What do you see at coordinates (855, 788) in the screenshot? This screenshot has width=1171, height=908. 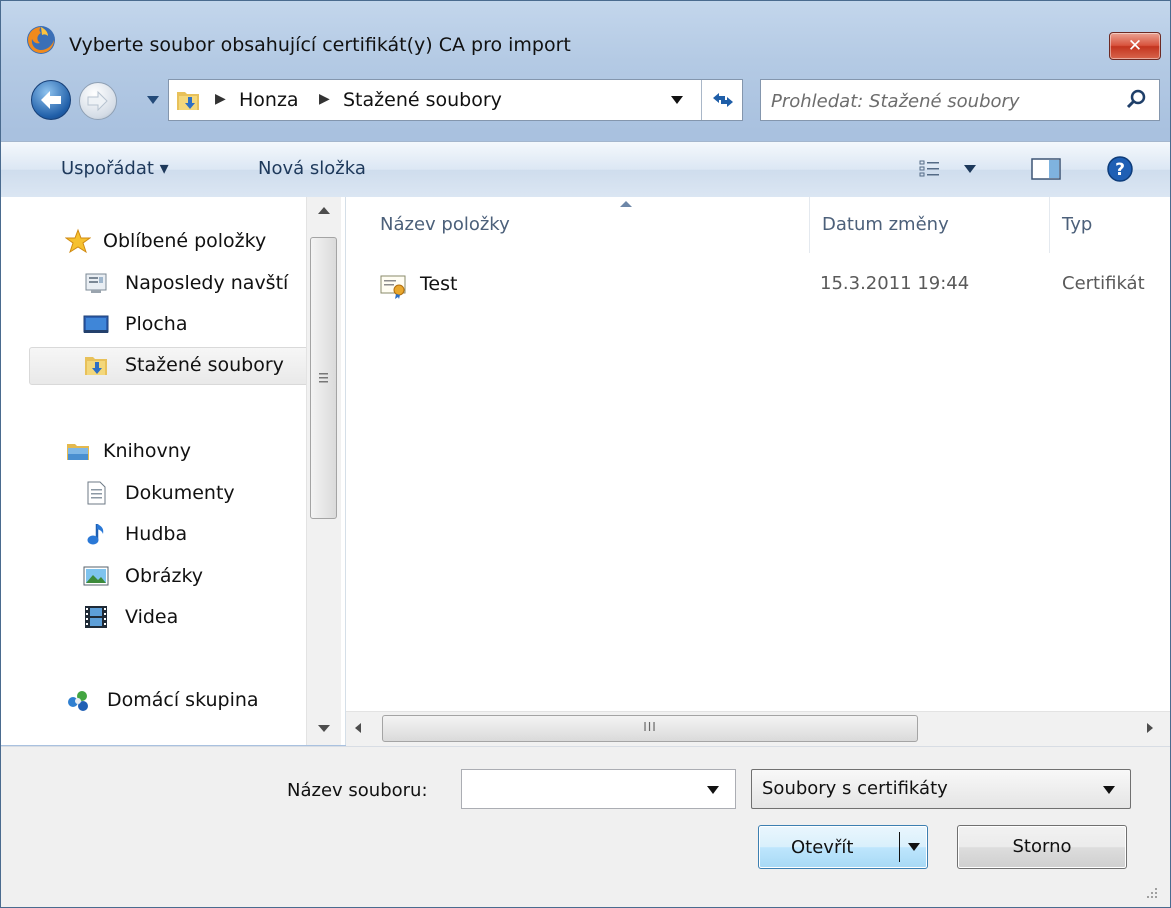 I see `filetype-value: Soubory s certifikáty` at bounding box center [855, 788].